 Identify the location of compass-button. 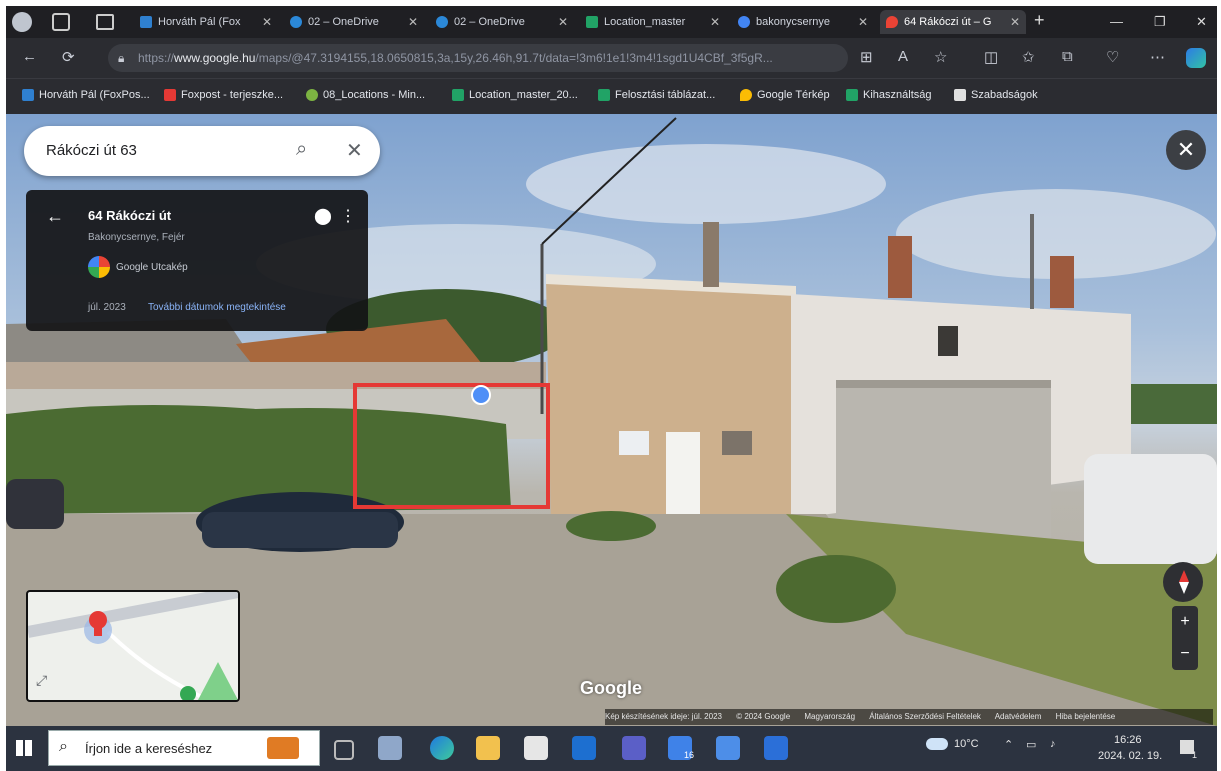
(1183, 582).